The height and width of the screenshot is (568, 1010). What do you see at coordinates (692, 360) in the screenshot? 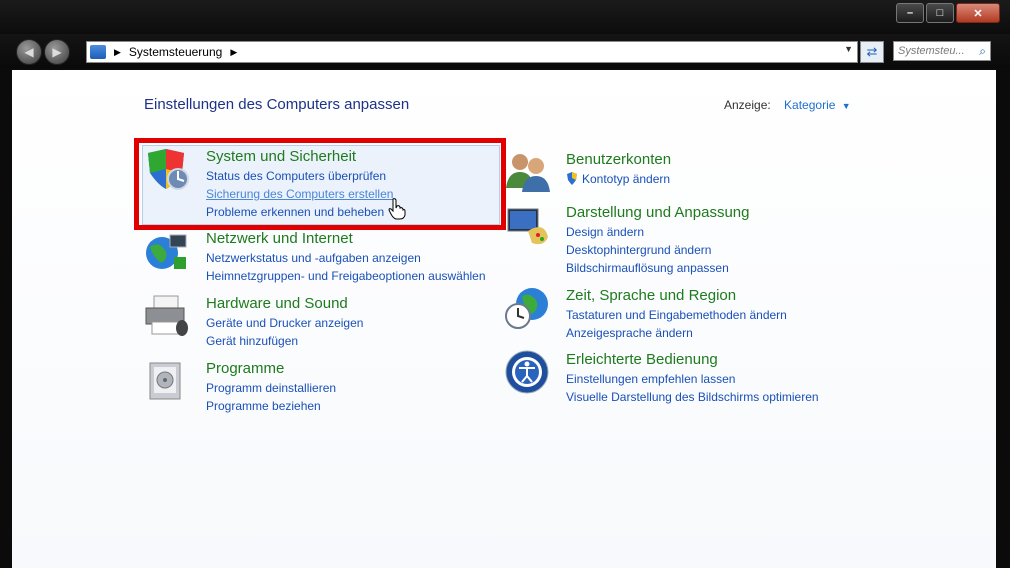
I see `category-title: Erleichterte Bedienung` at bounding box center [692, 360].